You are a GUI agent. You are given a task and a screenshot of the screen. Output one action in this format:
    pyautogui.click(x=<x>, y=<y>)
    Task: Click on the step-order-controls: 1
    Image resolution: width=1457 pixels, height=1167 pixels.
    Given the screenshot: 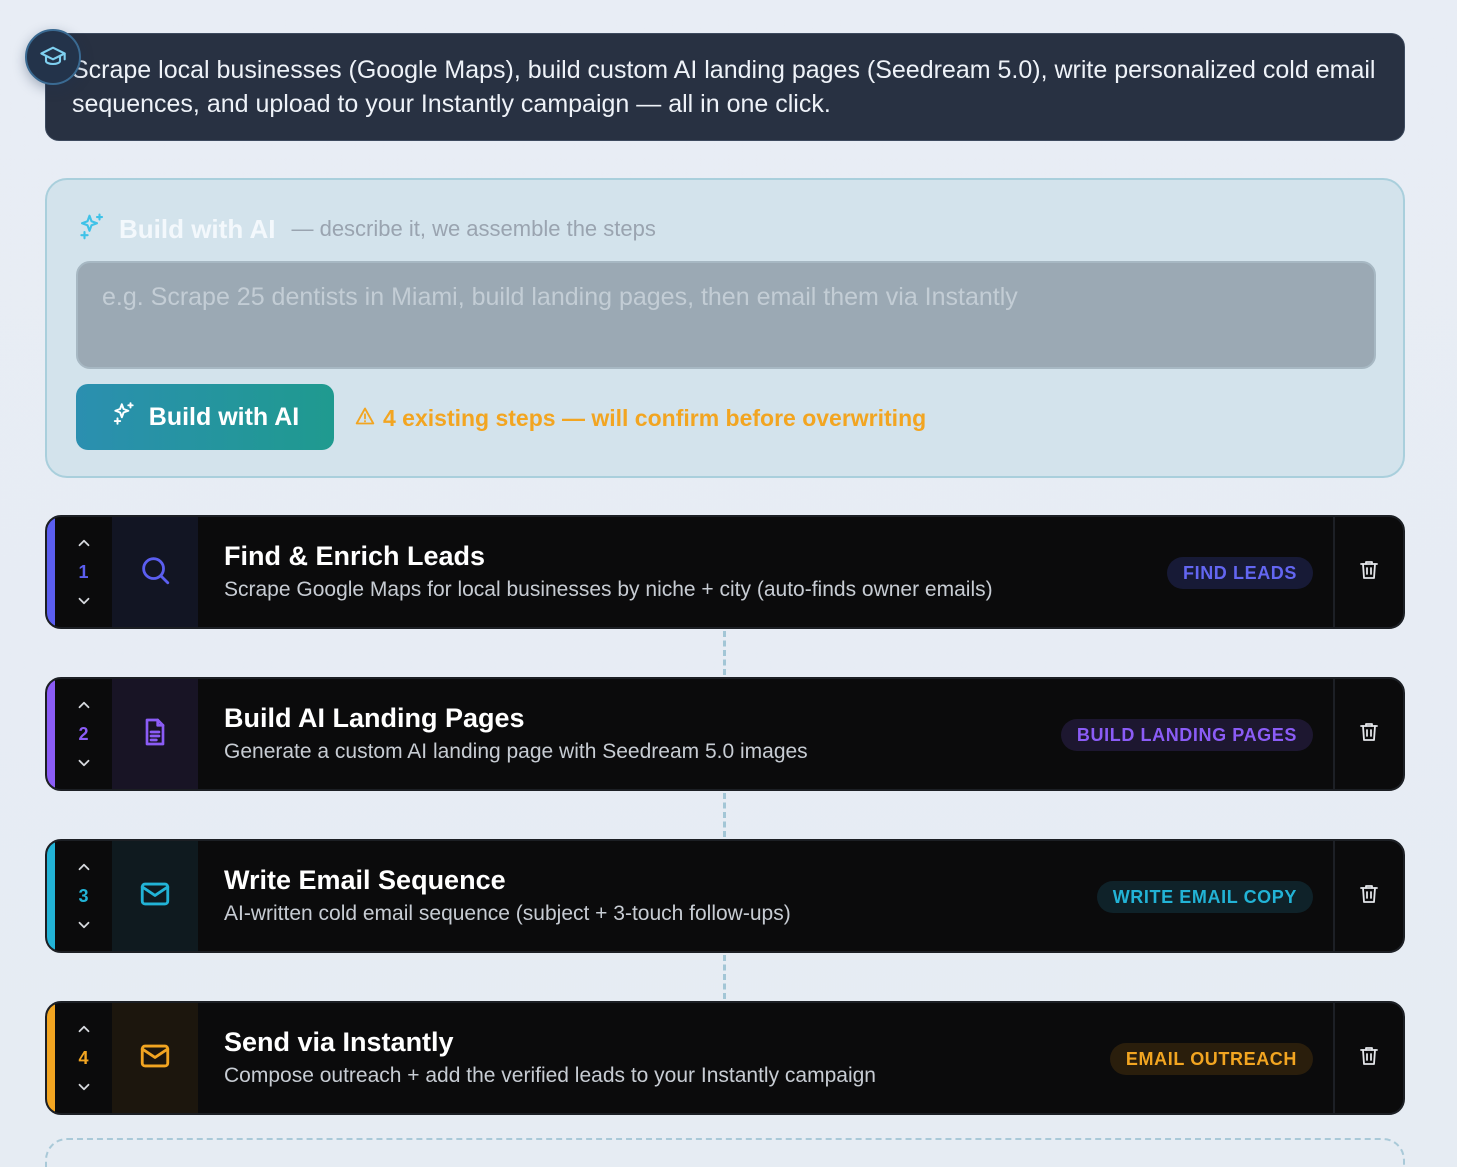 What is the action you would take?
    pyautogui.click(x=83, y=572)
    